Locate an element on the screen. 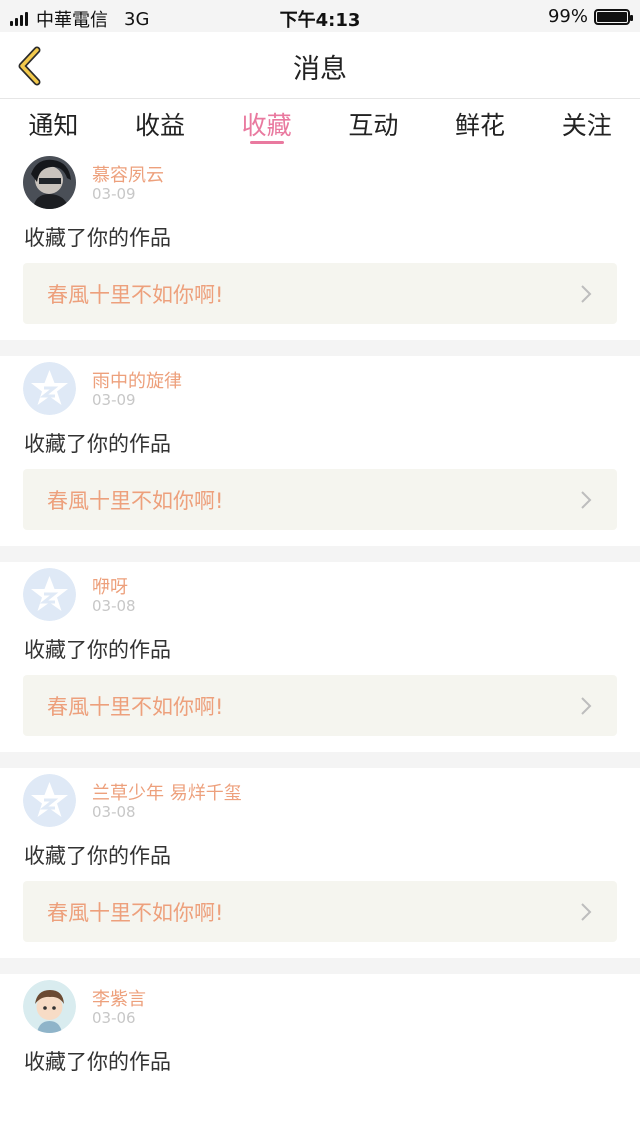 The height and width of the screenshot is (1138, 640). tab-label: 互动 is located at coordinates (373, 125).